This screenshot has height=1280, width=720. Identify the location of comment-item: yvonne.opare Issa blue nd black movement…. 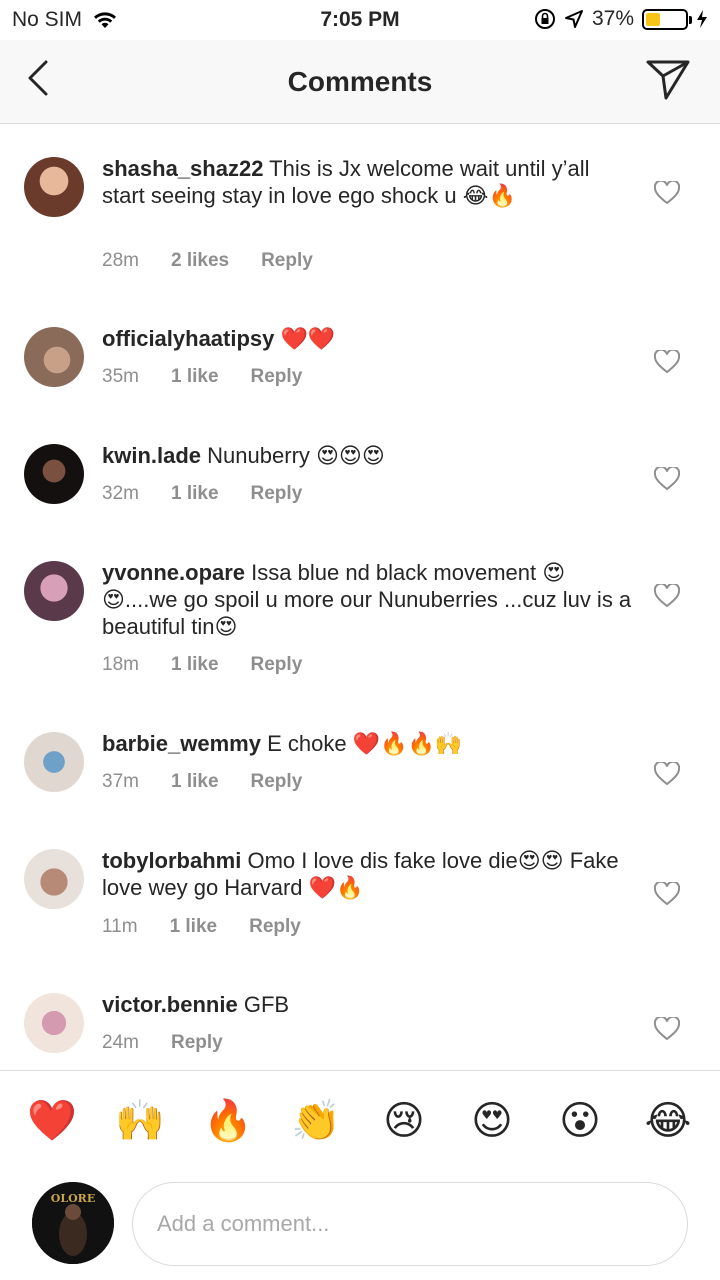
(360, 621).